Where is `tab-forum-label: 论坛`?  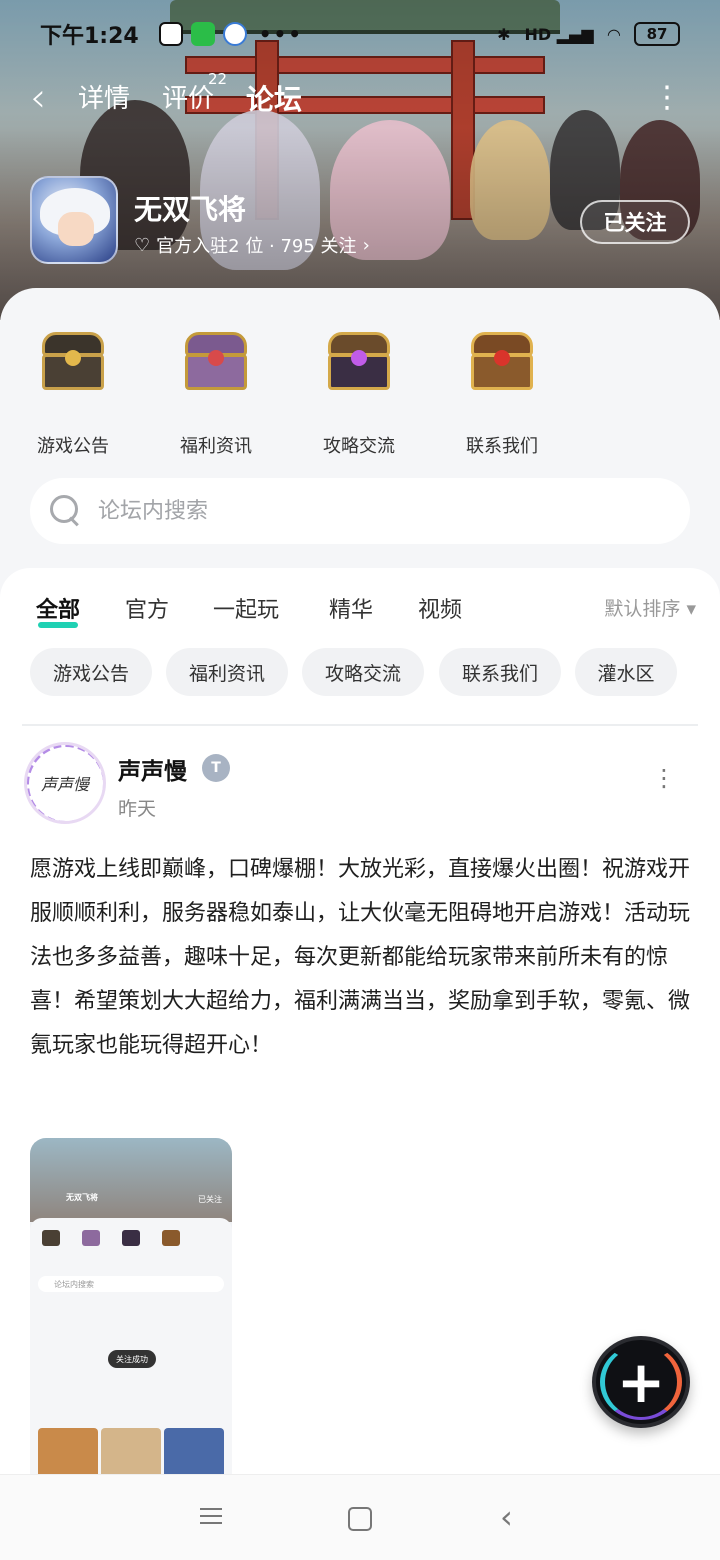
tab-forum-label: 论坛 is located at coordinates (274, 99).